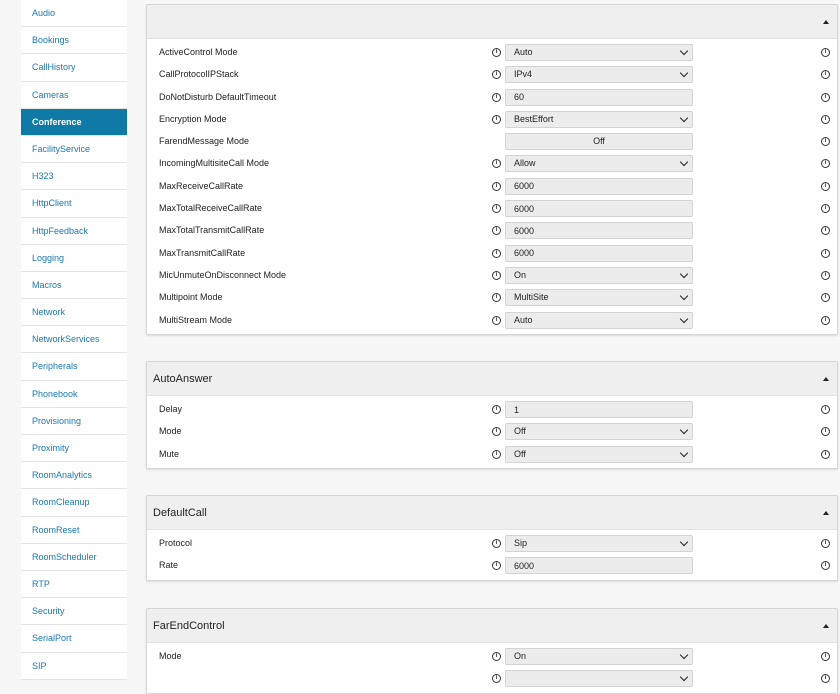 The image size is (840, 694). I want to click on setting-select, so click(599, 679).